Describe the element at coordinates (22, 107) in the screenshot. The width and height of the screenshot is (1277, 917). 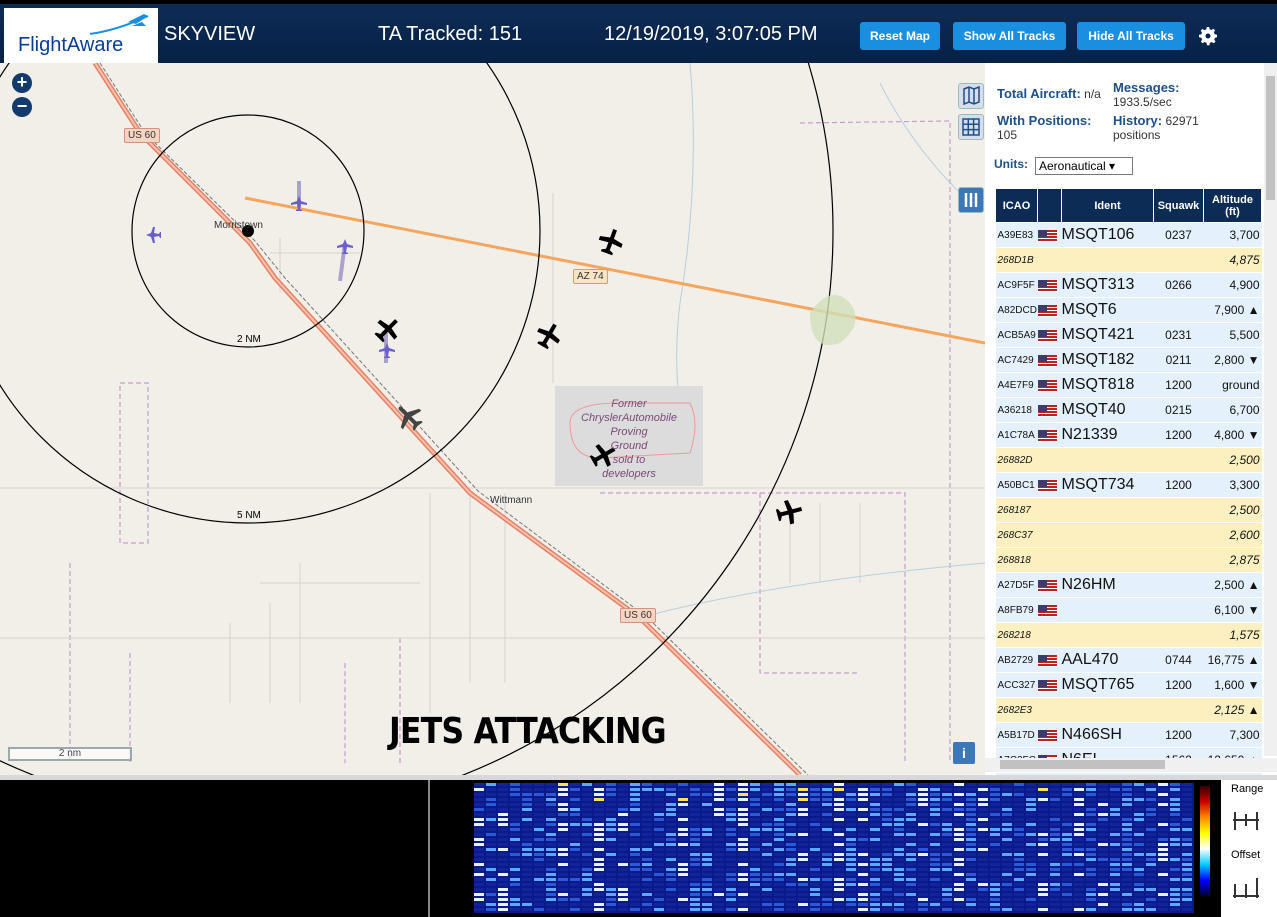
I see `zoom-out-button: −` at that location.